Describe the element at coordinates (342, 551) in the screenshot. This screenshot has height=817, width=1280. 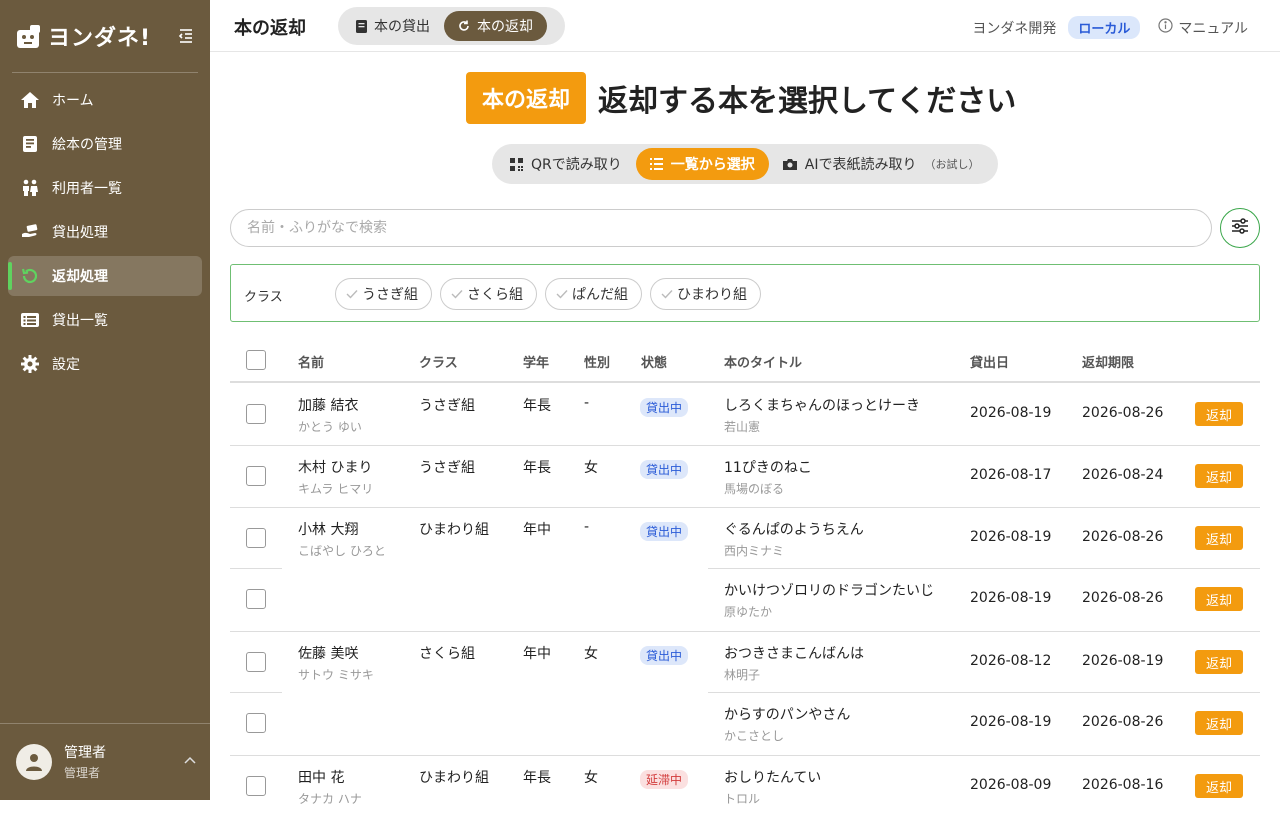
I see `student-kana: こばやし ひろと` at that location.